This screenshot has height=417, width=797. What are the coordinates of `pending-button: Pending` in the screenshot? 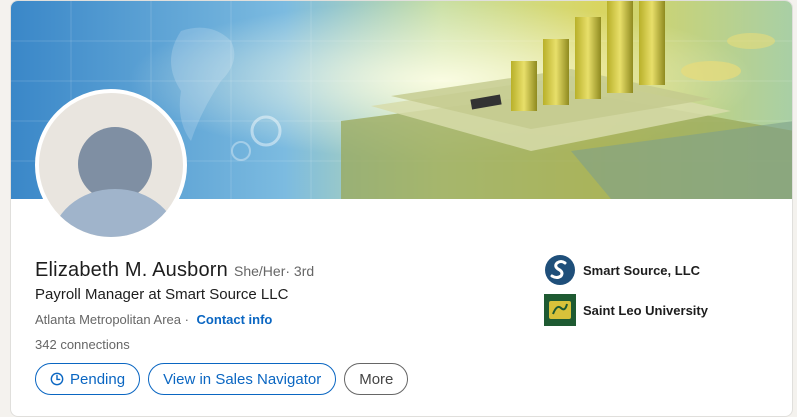 It's located at (88, 379).